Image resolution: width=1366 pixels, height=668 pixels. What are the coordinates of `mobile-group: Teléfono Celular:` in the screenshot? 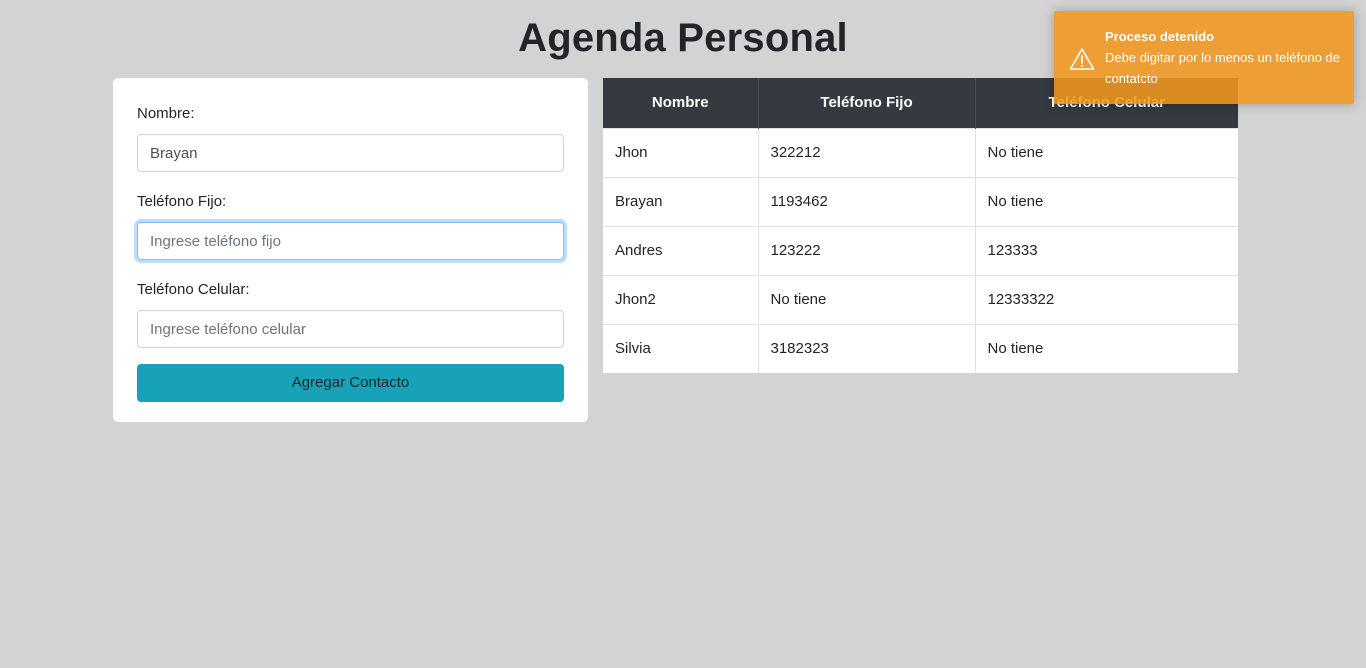 It's located at (350, 313).